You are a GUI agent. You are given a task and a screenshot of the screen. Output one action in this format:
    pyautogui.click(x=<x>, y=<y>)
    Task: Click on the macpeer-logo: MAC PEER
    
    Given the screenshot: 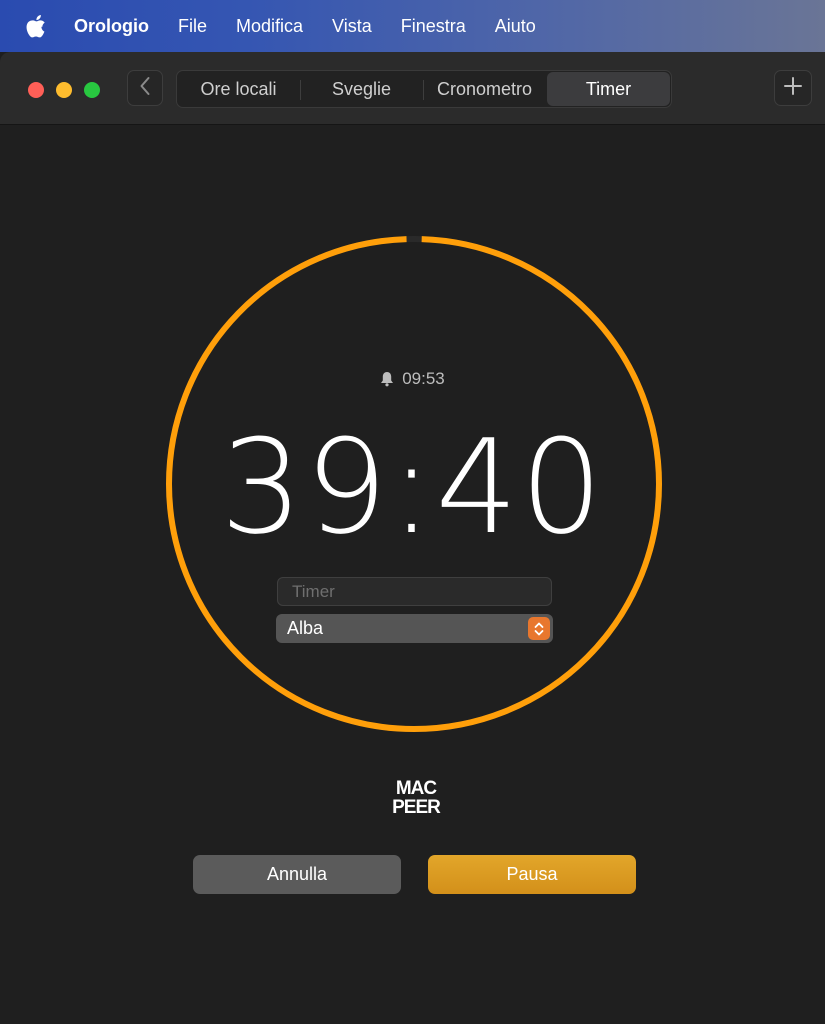 What is the action you would take?
    pyautogui.click(x=417, y=797)
    